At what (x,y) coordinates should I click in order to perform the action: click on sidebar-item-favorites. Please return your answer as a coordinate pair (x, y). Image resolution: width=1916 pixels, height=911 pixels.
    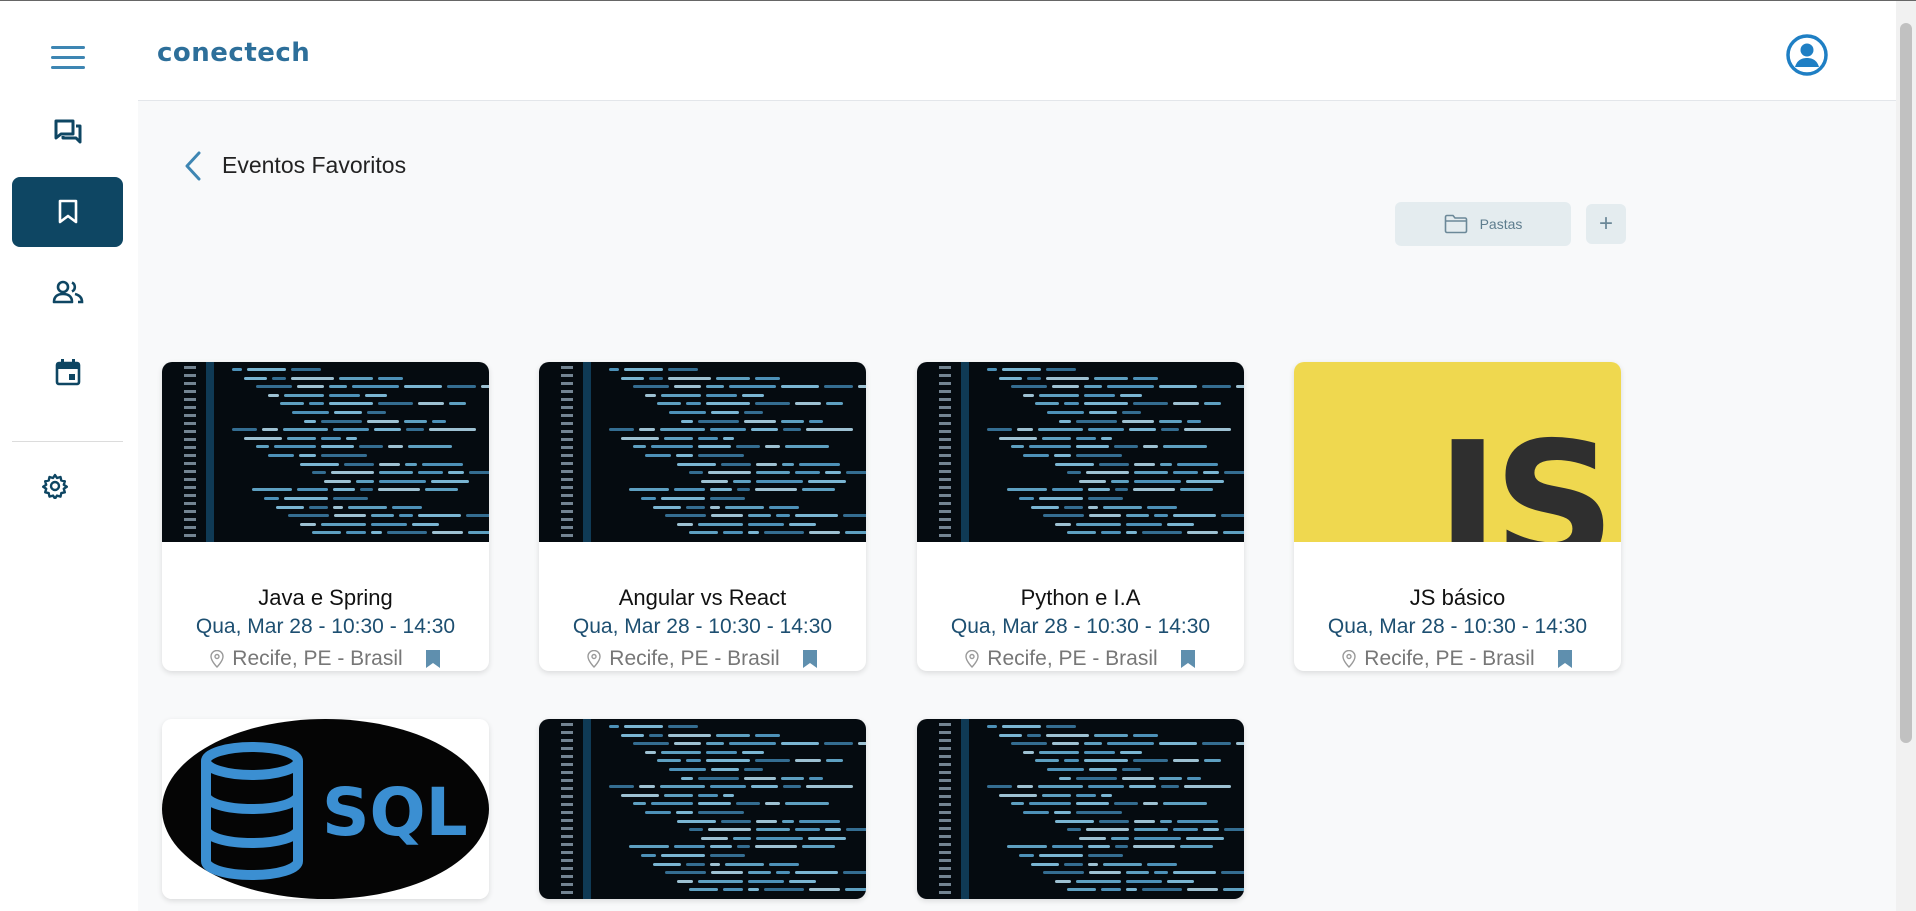
    Looking at the image, I should click on (67, 212).